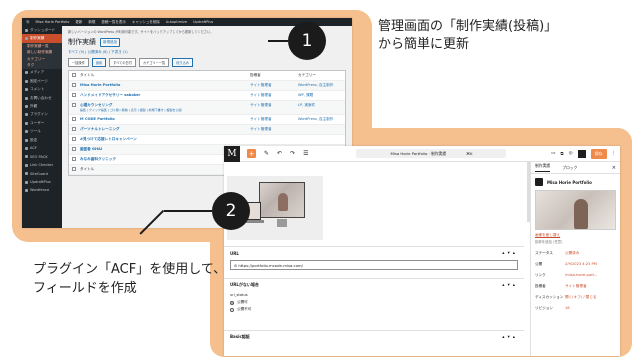 The width and height of the screenshot is (636, 357). What do you see at coordinates (590, 297) in the screenshot?
I see `setting-value: 開く(オフ) / 閉じる` at bounding box center [590, 297].